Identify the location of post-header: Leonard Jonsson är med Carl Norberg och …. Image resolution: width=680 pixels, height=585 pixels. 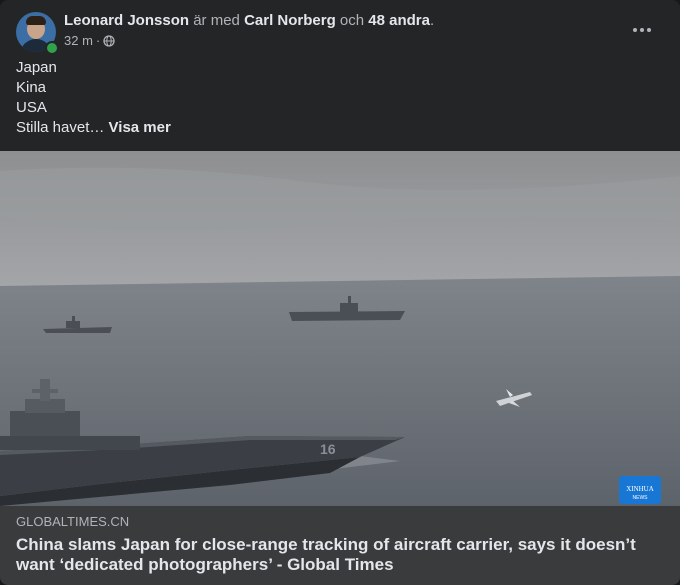
(340, 33).